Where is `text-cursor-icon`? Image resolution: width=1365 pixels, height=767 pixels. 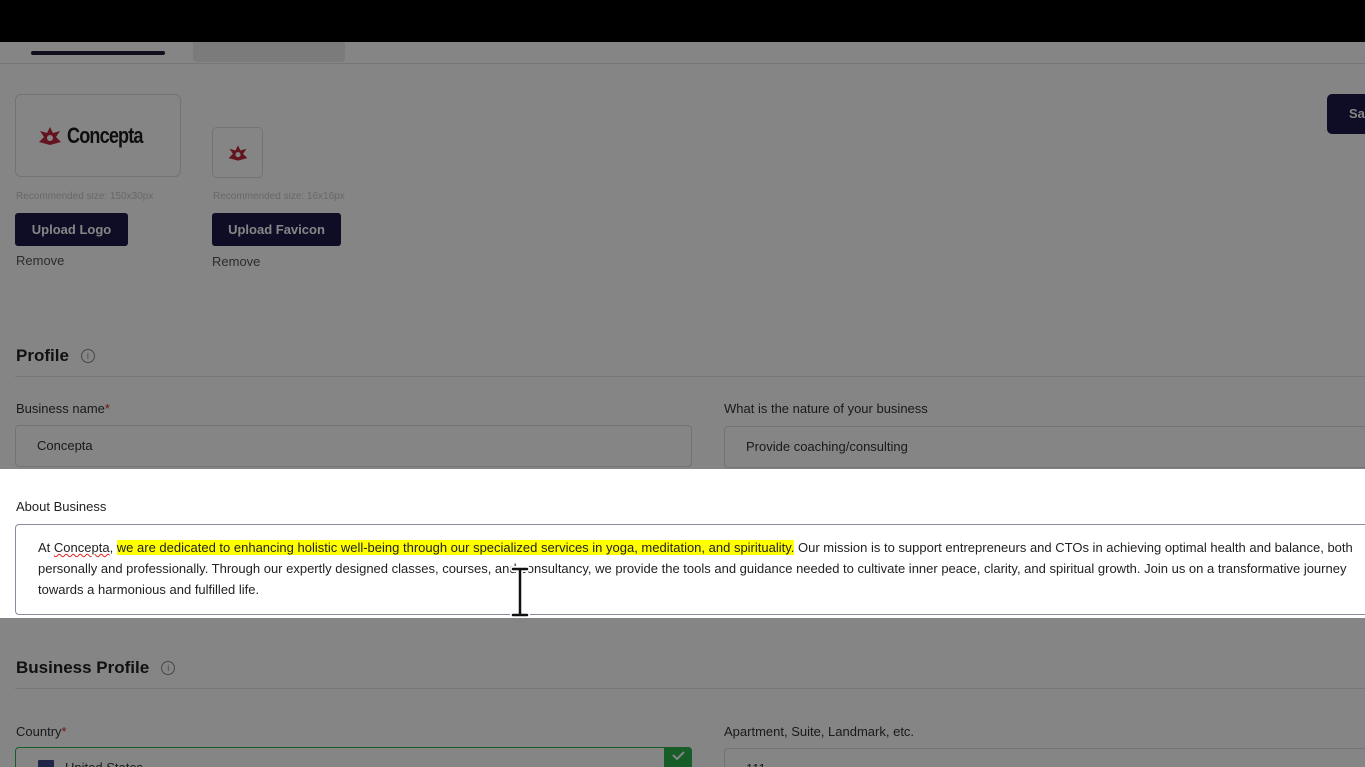
text-cursor-icon is located at coordinates (520, 592).